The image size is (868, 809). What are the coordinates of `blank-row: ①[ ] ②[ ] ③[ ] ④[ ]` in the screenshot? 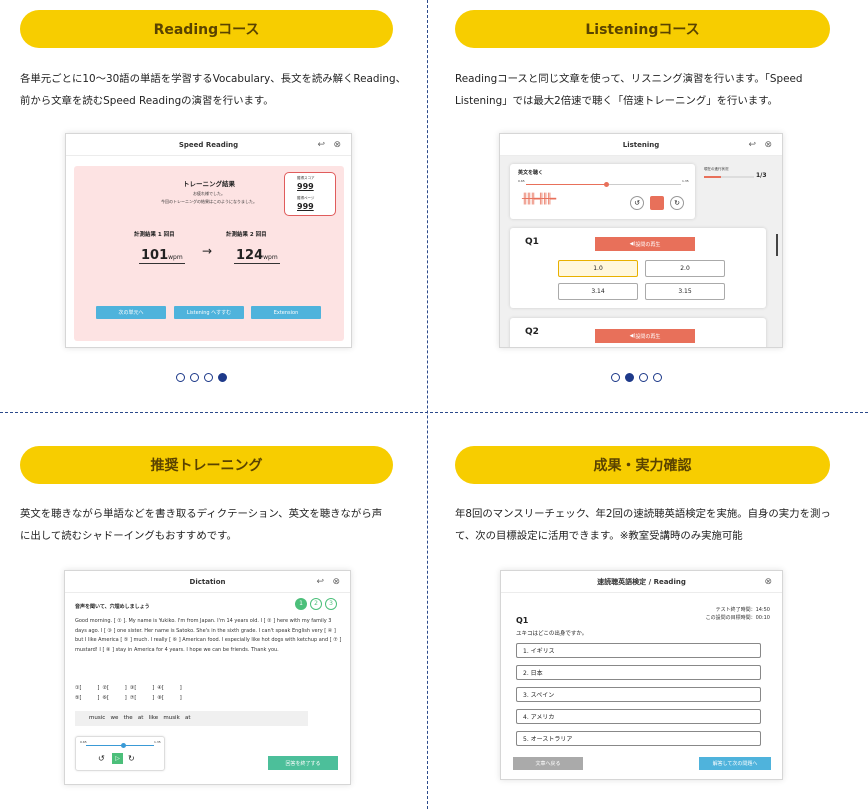 It's located at (128, 688).